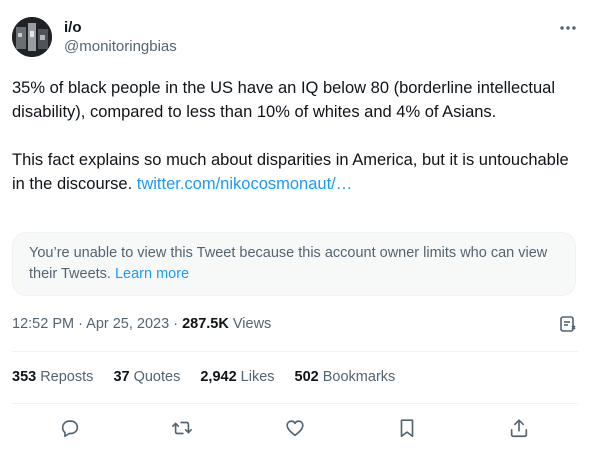 The width and height of the screenshot is (591, 450). I want to click on like-icon, so click(295, 428).